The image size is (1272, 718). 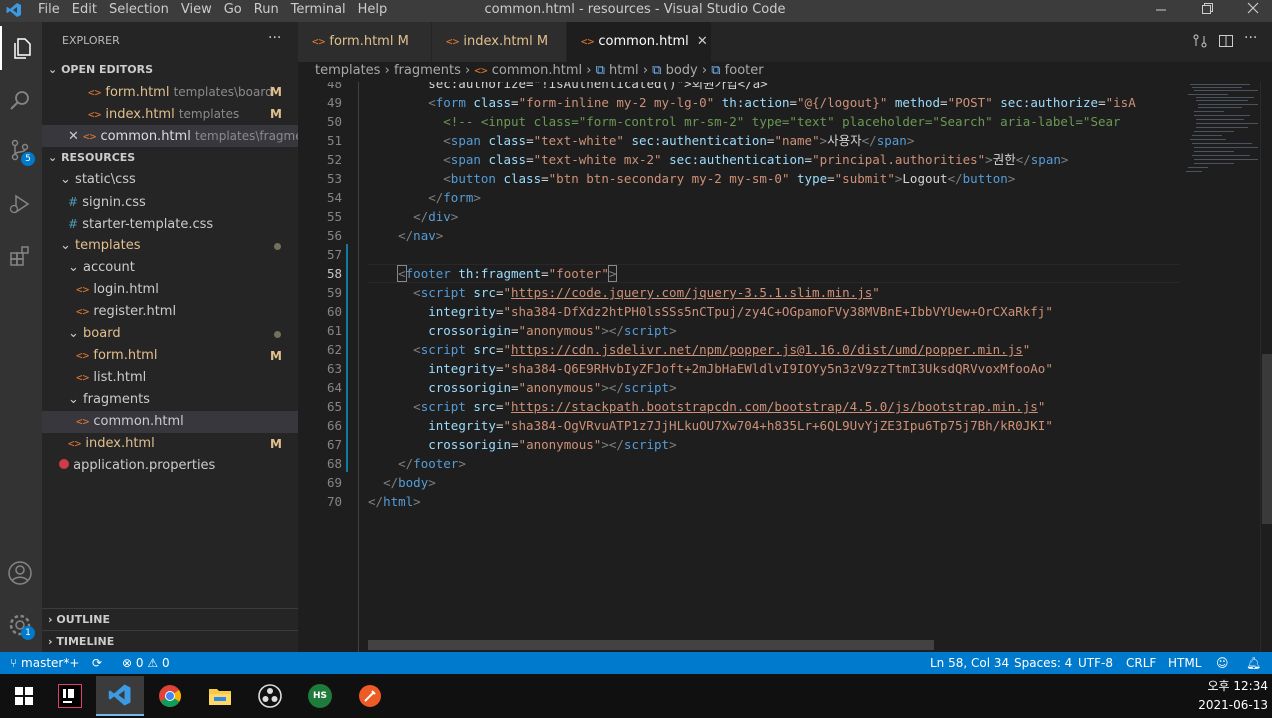 What do you see at coordinates (334, 482) in the screenshot?
I see `line-number: 69` at bounding box center [334, 482].